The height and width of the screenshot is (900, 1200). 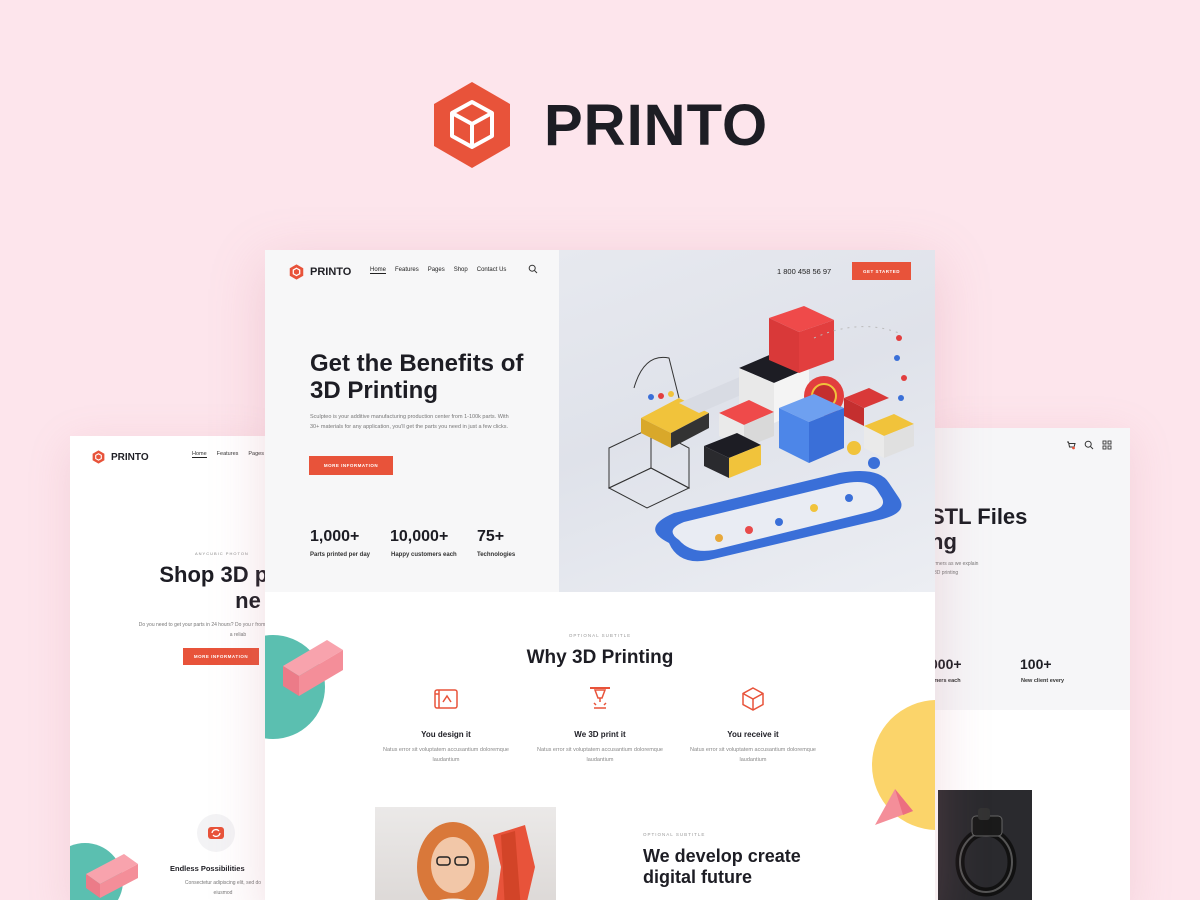 What do you see at coordinates (407, 270) in the screenshot?
I see `nav-features: Features` at bounding box center [407, 270].